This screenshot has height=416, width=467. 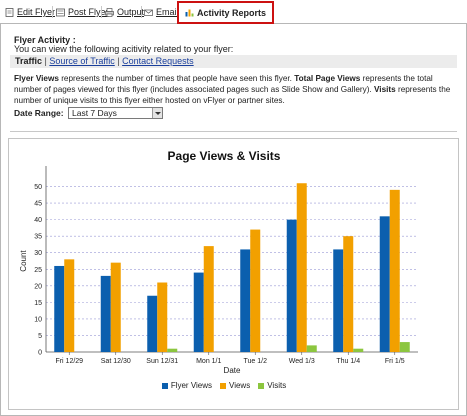 I want to click on legend-item: Flyer Views, so click(x=187, y=385).